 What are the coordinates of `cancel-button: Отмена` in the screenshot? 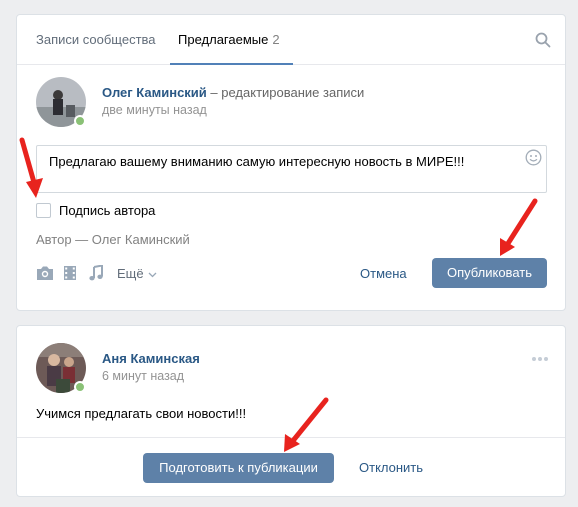 It's located at (383, 273).